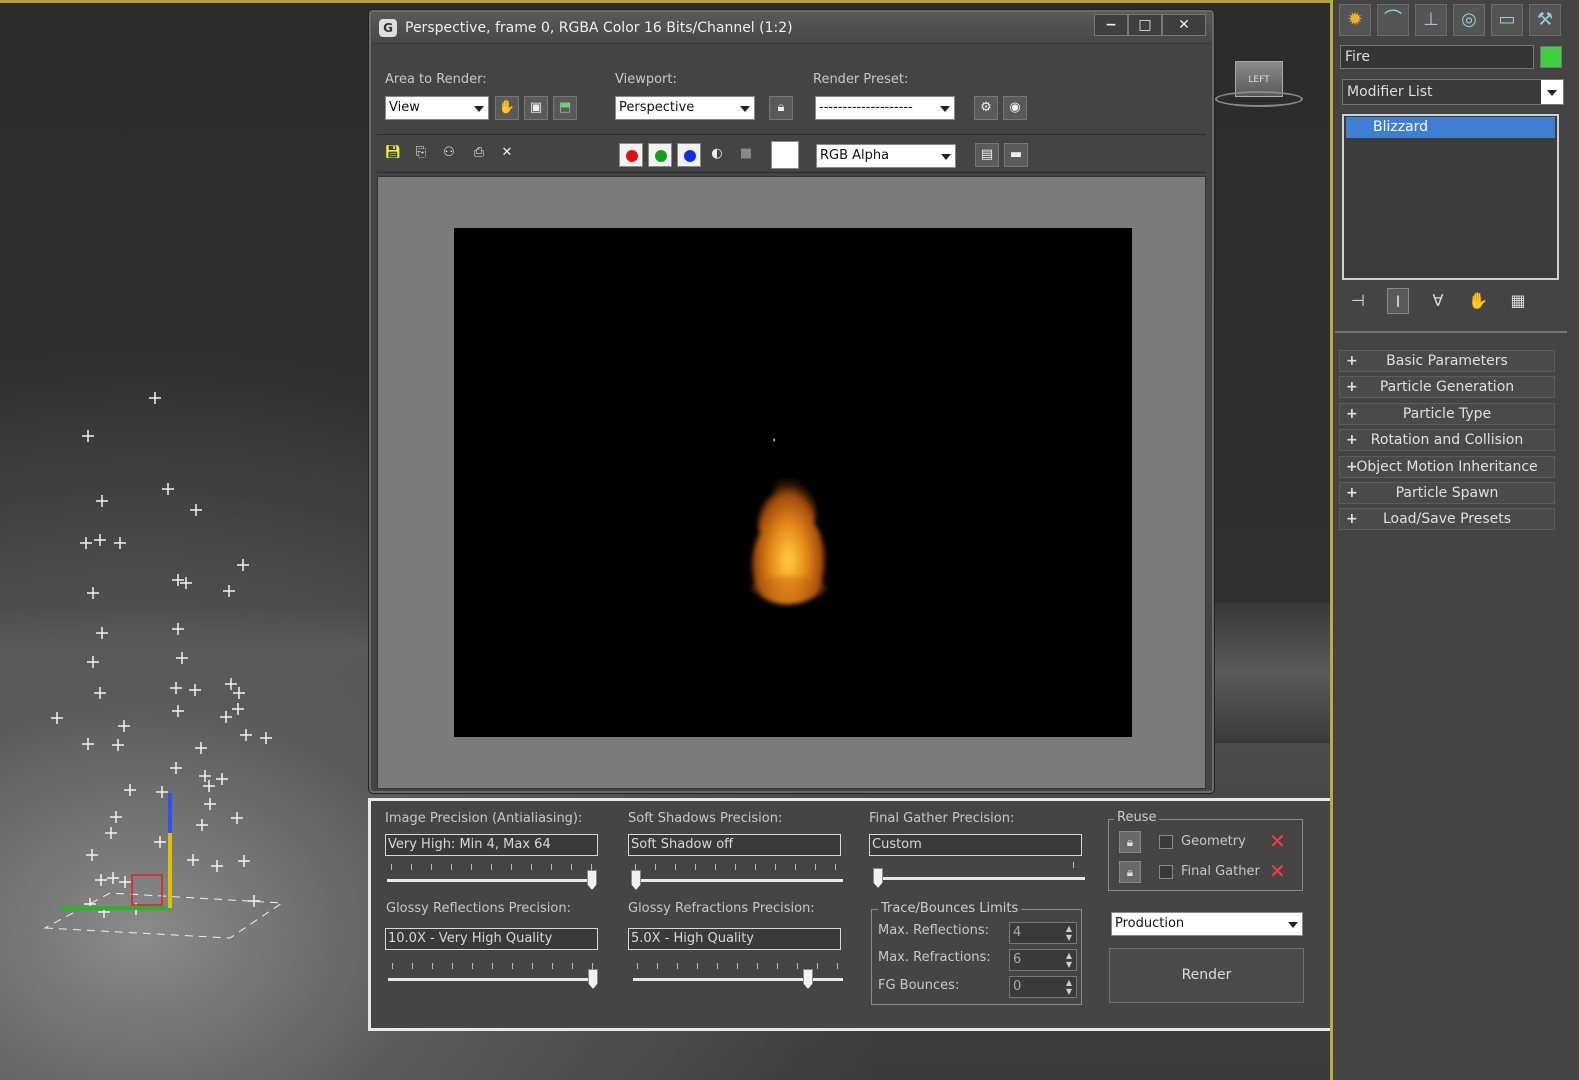 The width and height of the screenshot is (1579, 1080). What do you see at coordinates (660, 155) in the screenshot?
I see `green-channel-button` at bounding box center [660, 155].